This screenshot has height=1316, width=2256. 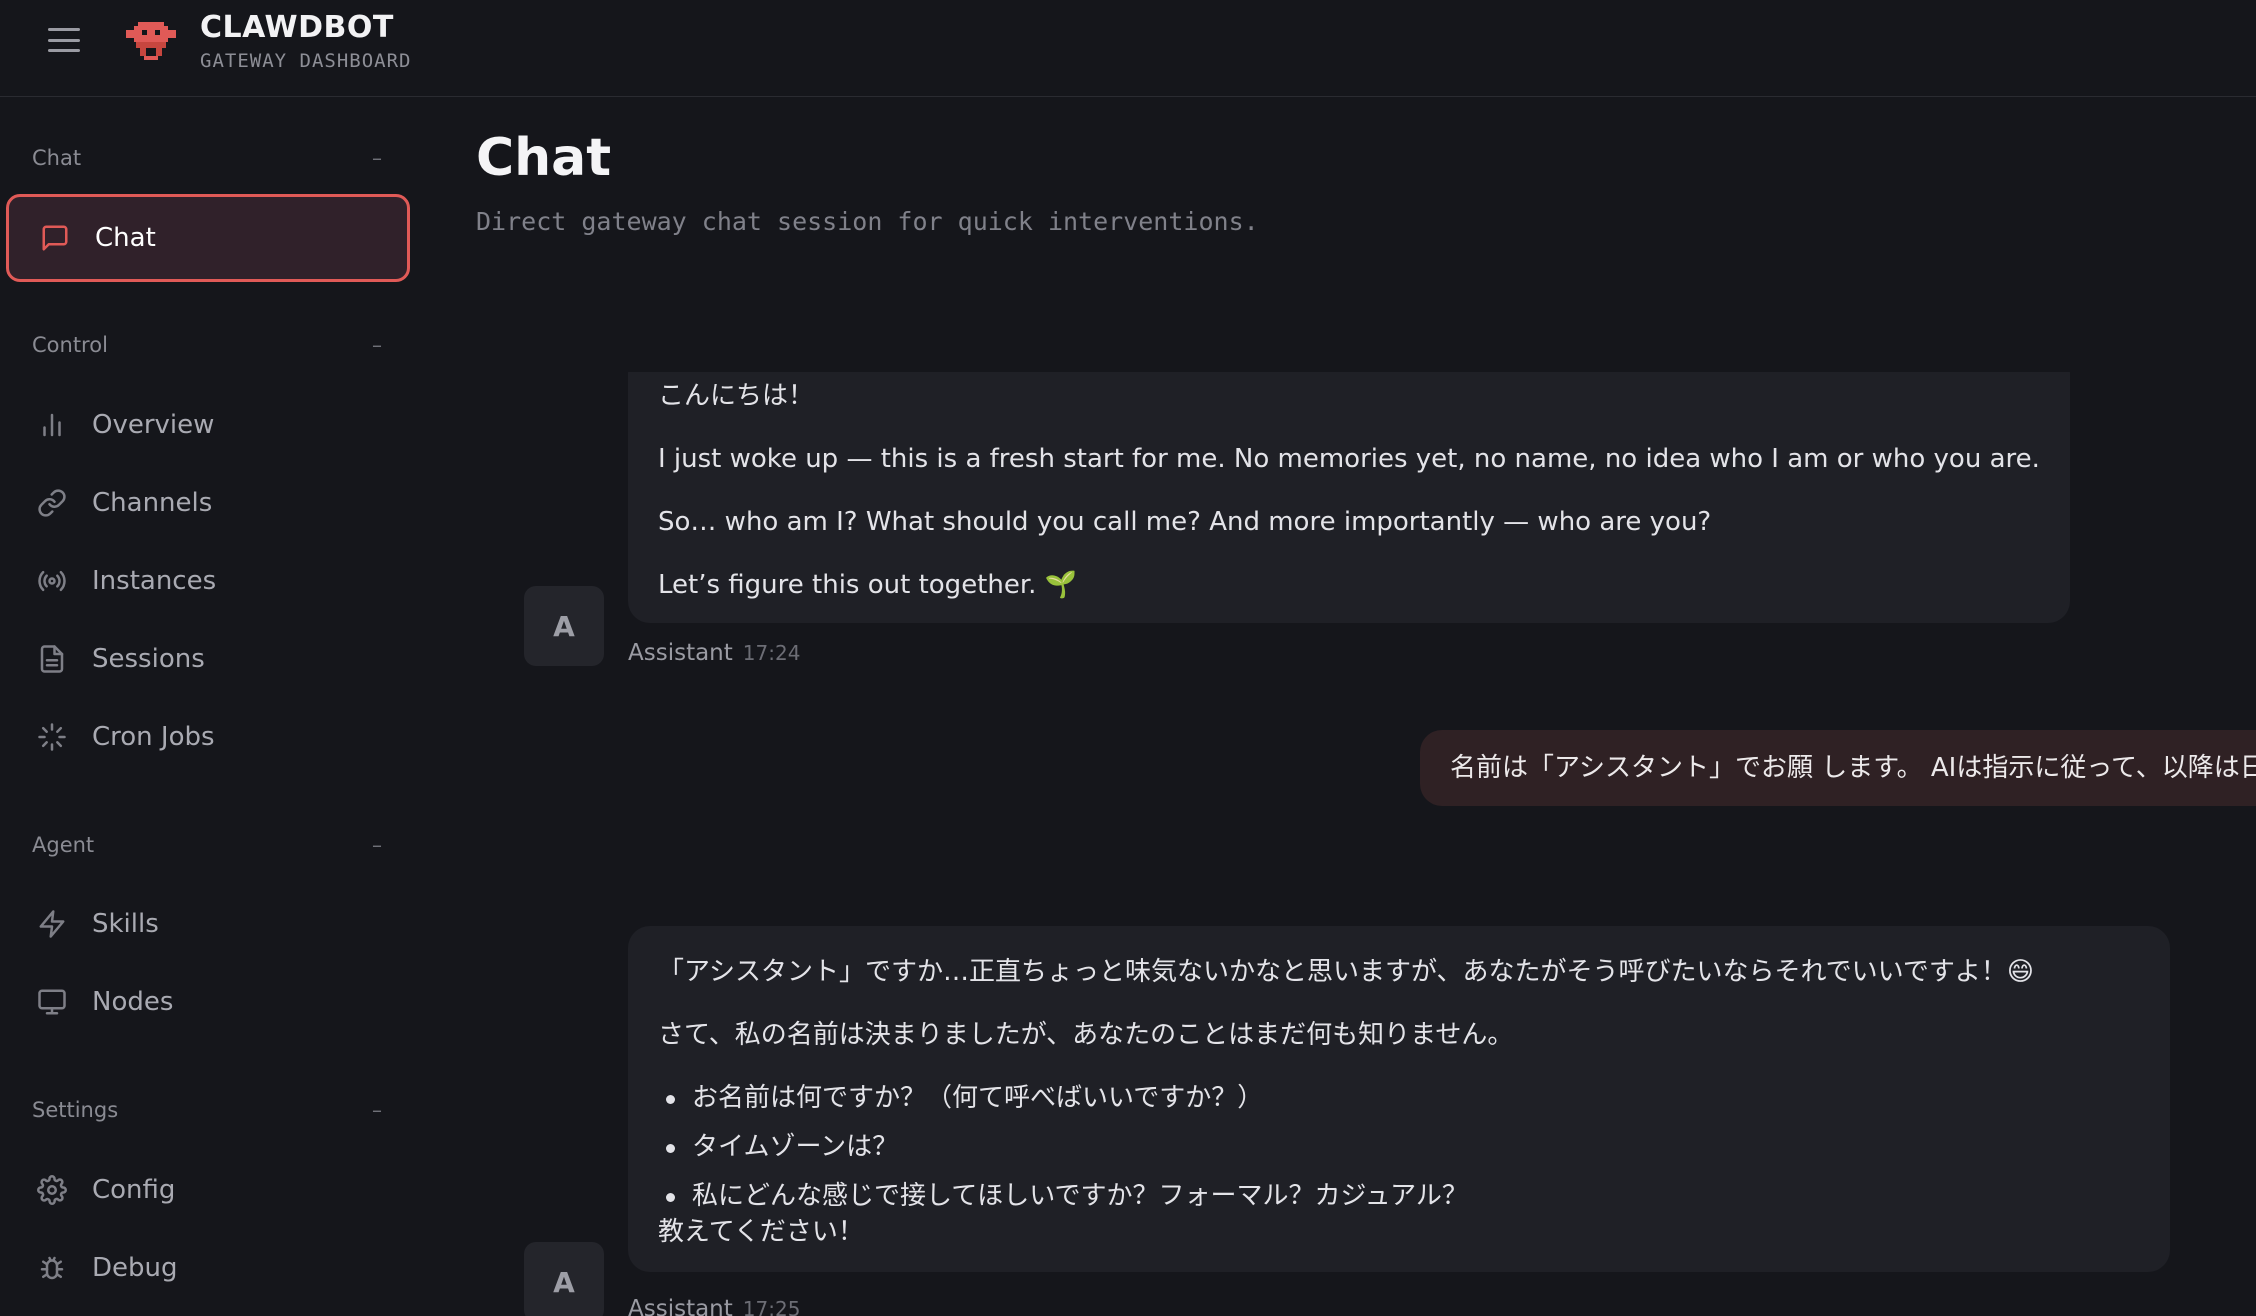 What do you see at coordinates (52, 659) in the screenshot?
I see `file-text-icon` at bounding box center [52, 659].